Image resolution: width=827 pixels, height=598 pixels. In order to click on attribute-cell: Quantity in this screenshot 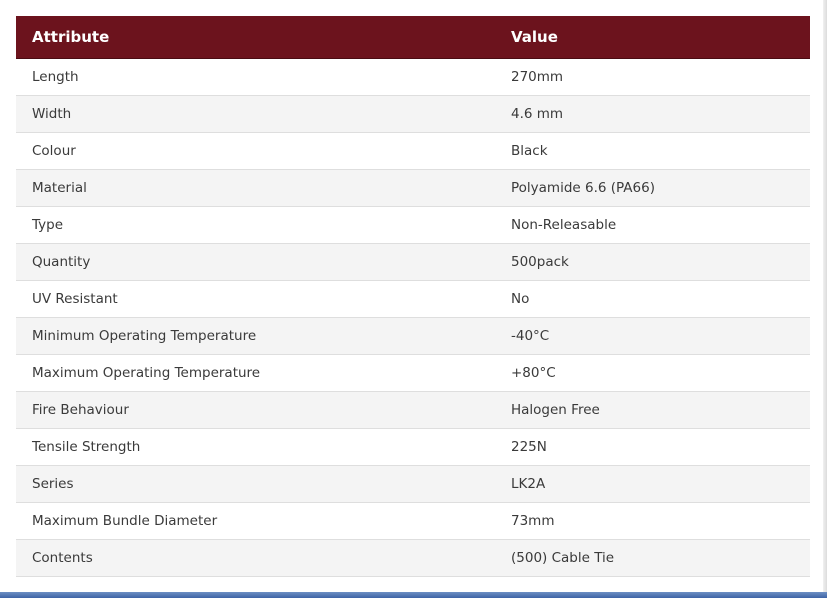, I will do `click(255, 262)`.